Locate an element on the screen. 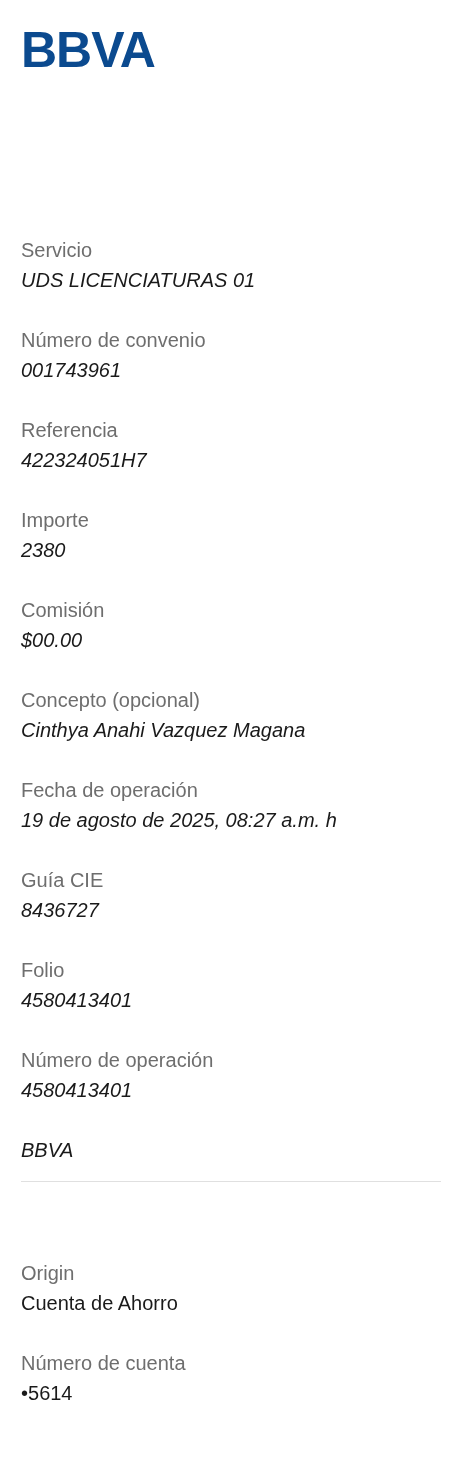 Image resolution: width=462 pixels, height=1462 pixels. field-value: 19 de agosto de 2025, 08:27 a.m. h is located at coordinates (179, 820).